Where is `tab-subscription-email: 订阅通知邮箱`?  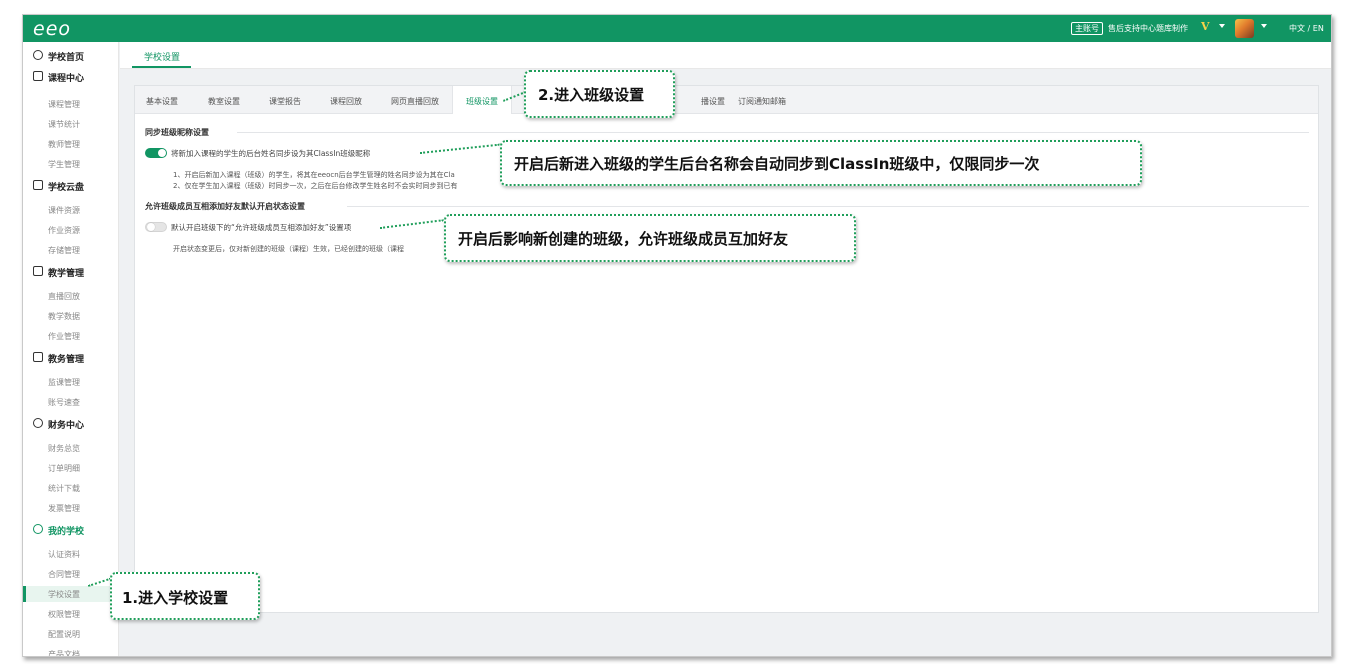 tab-subscription-email: 订阅通知邮箱 is located at coordinates (762, 101).